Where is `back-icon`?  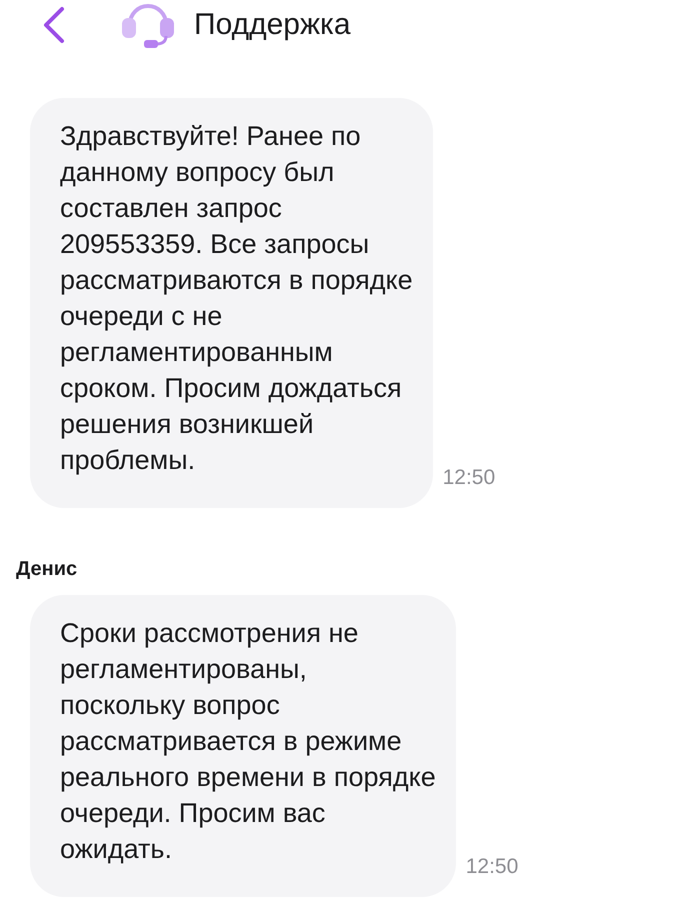 back-icon is located at coordinates (54, 25).